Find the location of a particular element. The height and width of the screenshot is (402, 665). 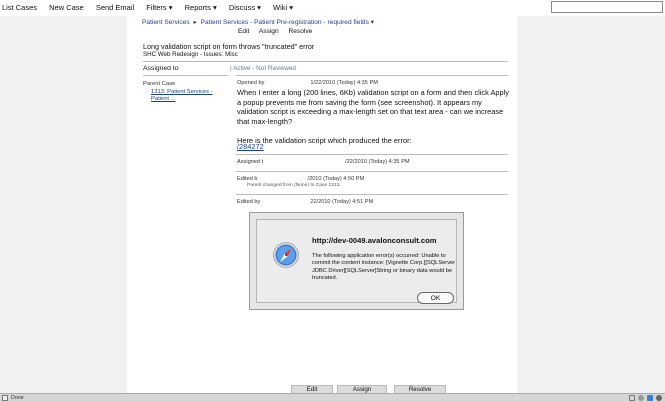

nav-reports-menu: Reports ▾ is located at coordinates (201, 7).